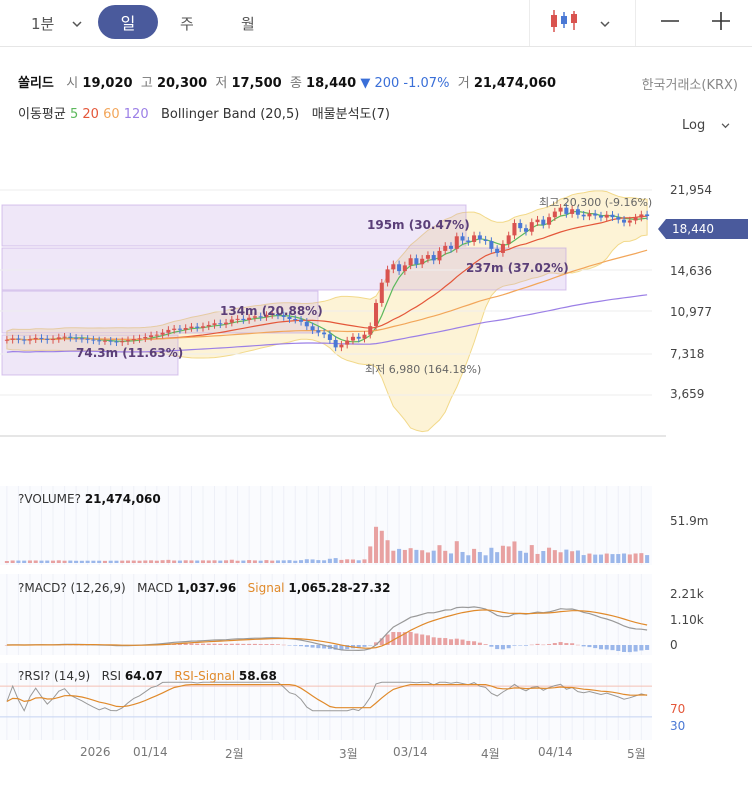  I want to click on current-price-tag: 18,440, so click(703, 229).